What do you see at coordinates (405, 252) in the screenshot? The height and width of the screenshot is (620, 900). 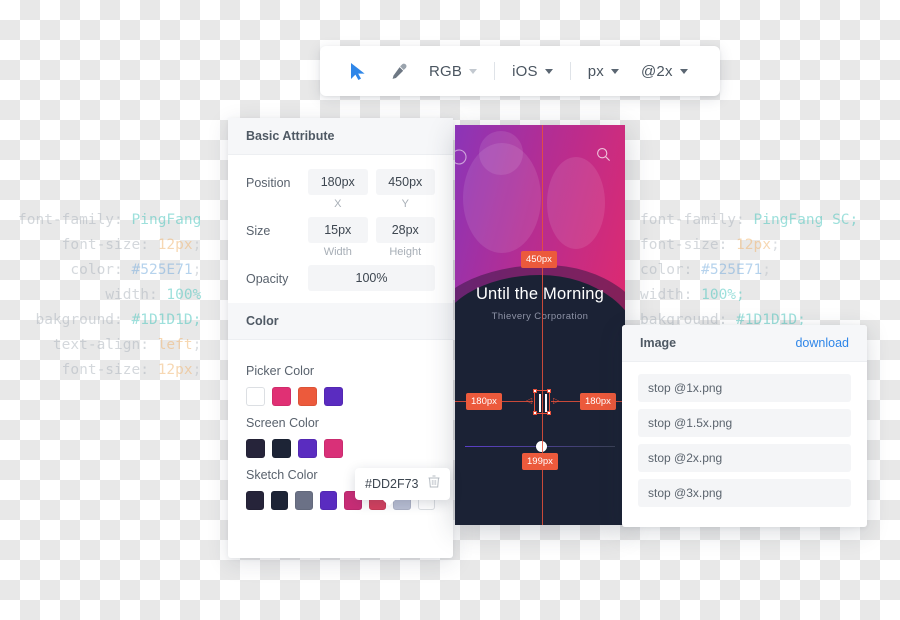 I see `size-height-sublabel: Height` at bounding box center [405, 252].